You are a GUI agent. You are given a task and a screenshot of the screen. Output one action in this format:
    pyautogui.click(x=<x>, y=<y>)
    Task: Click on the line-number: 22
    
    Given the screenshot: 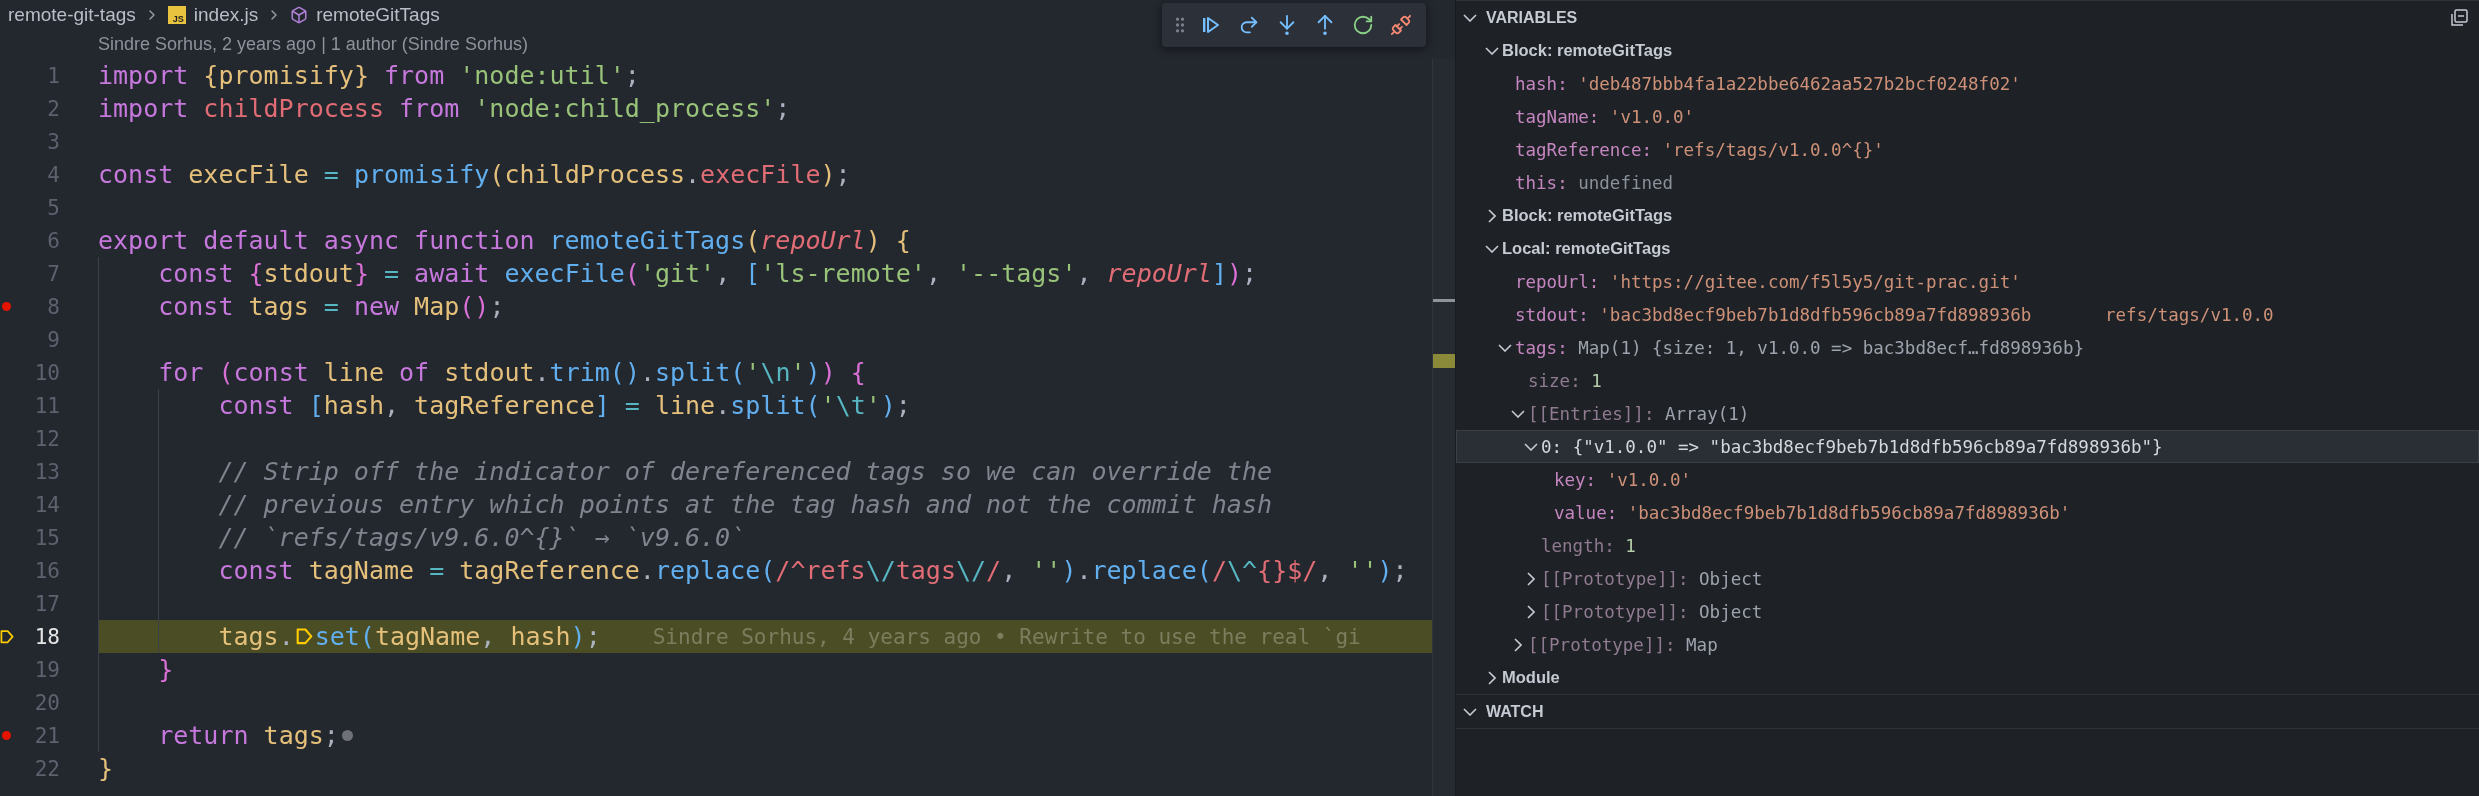 What is the action you would take?
    pyautogui.click(x=46, y=768)
    